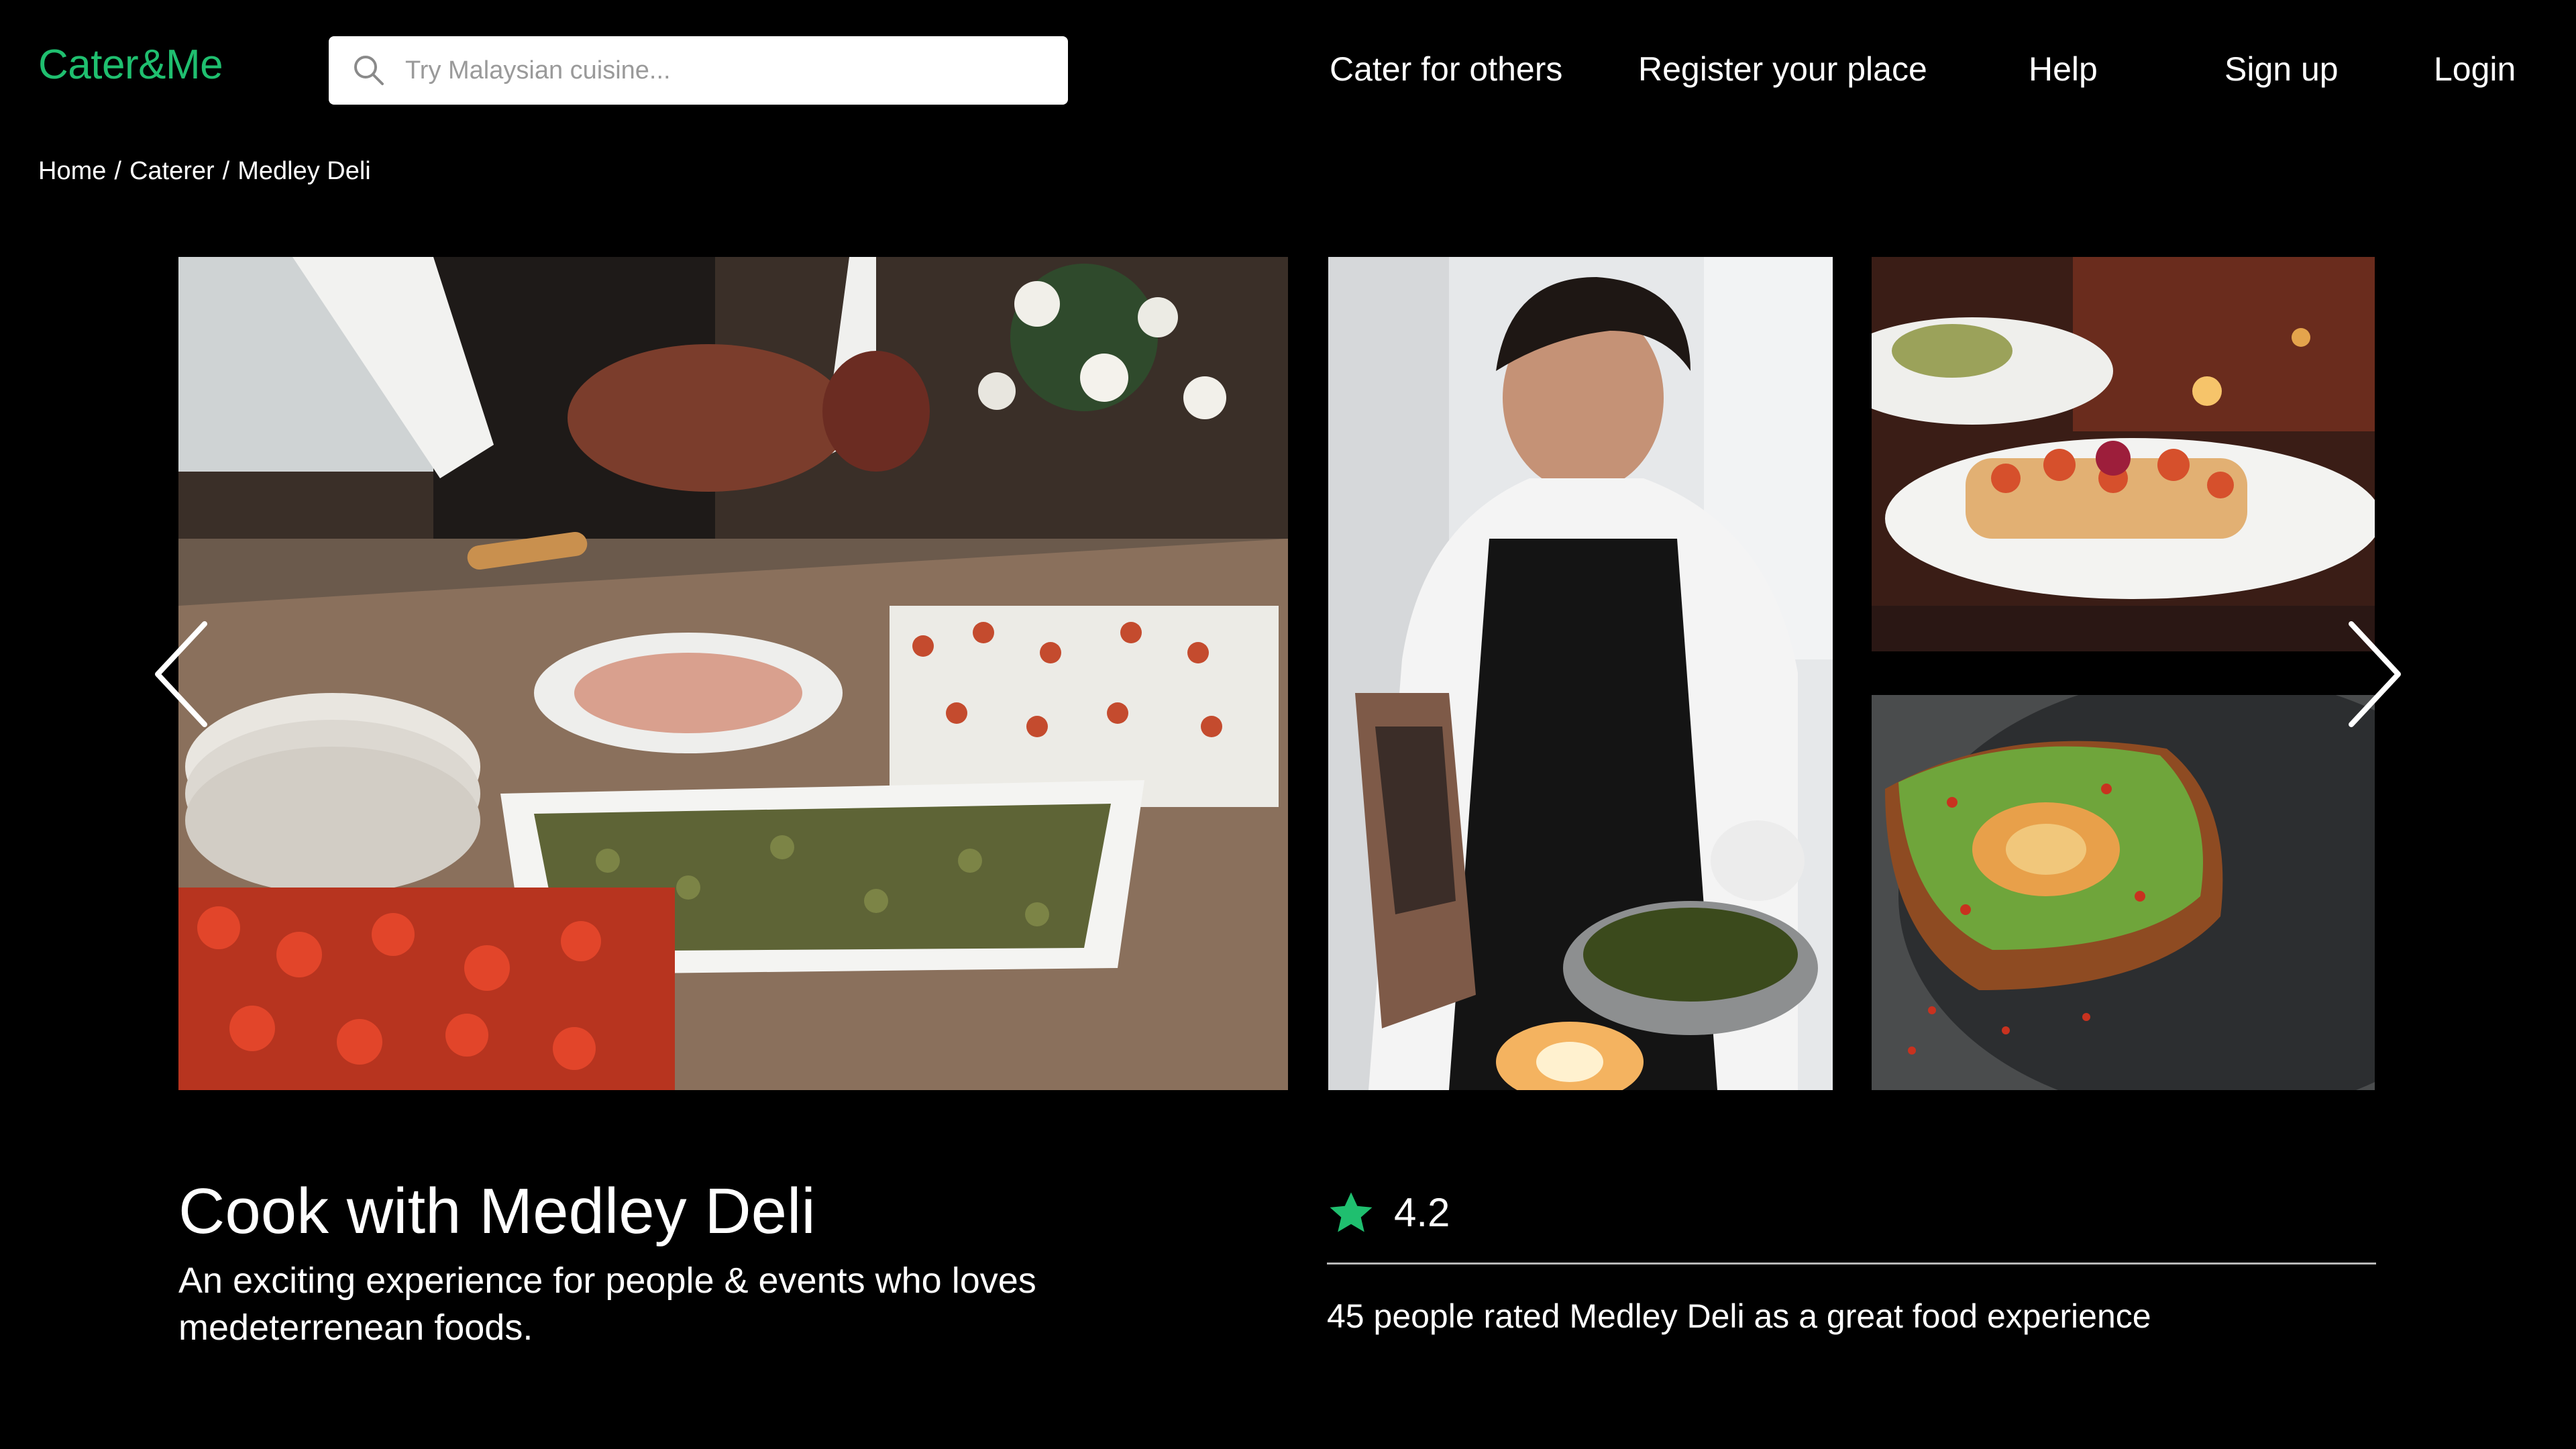 Image resolution: width=2576 pixels, height=1449 pixels. I want to click on gallery-photo-avocado-toast, so click(2123, 892).